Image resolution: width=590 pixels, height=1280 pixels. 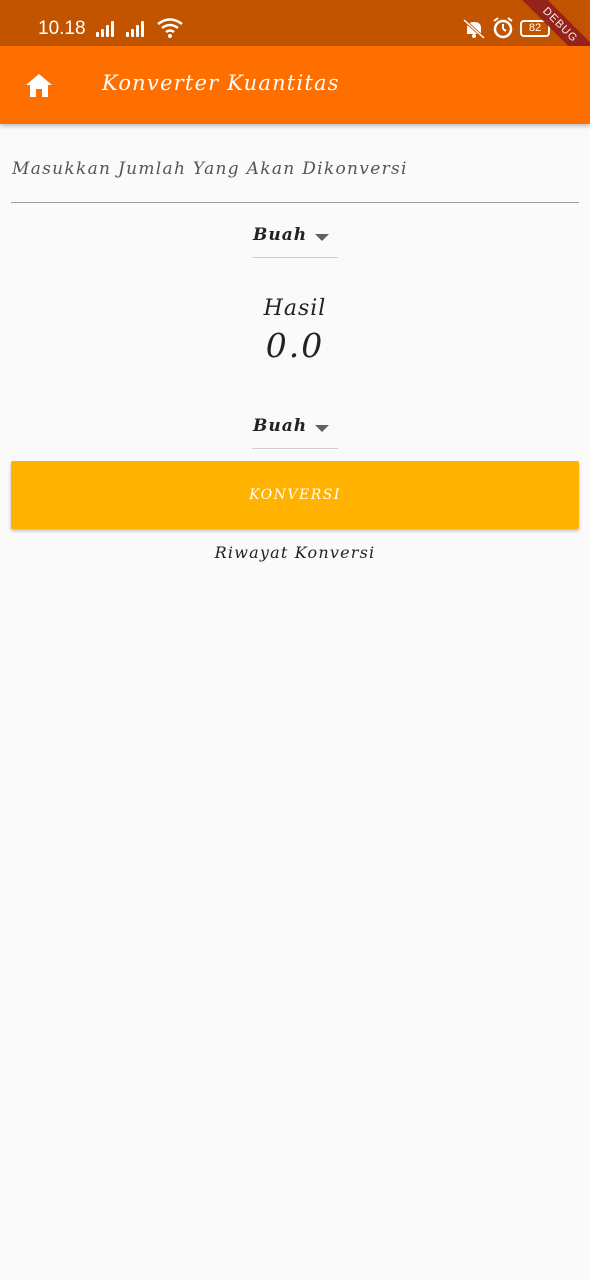 I want to click on quantity-input-placeholder: Masukkan Jumlah Yang Akan Dikonversi, so click(x=210, y=169).